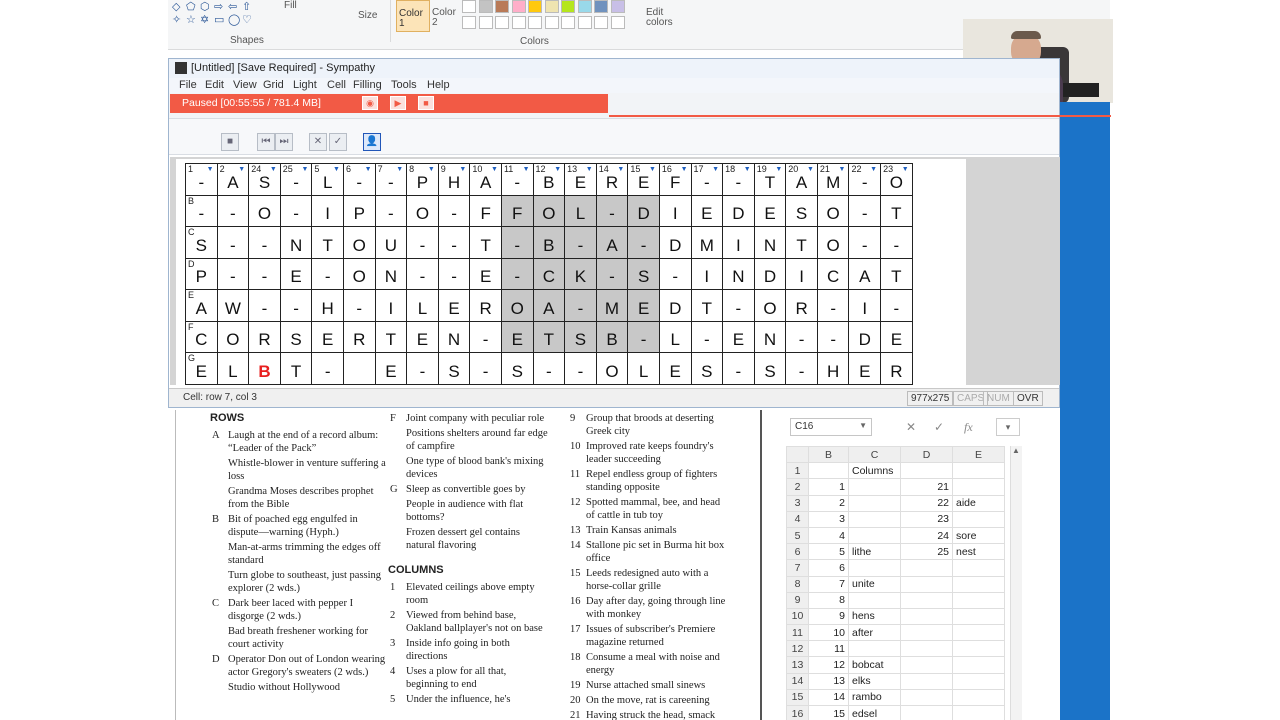  What do you see at coordinates (517, 210) in the screenshot?
I see `grid-cell: F` at bounding box center [517, 210].